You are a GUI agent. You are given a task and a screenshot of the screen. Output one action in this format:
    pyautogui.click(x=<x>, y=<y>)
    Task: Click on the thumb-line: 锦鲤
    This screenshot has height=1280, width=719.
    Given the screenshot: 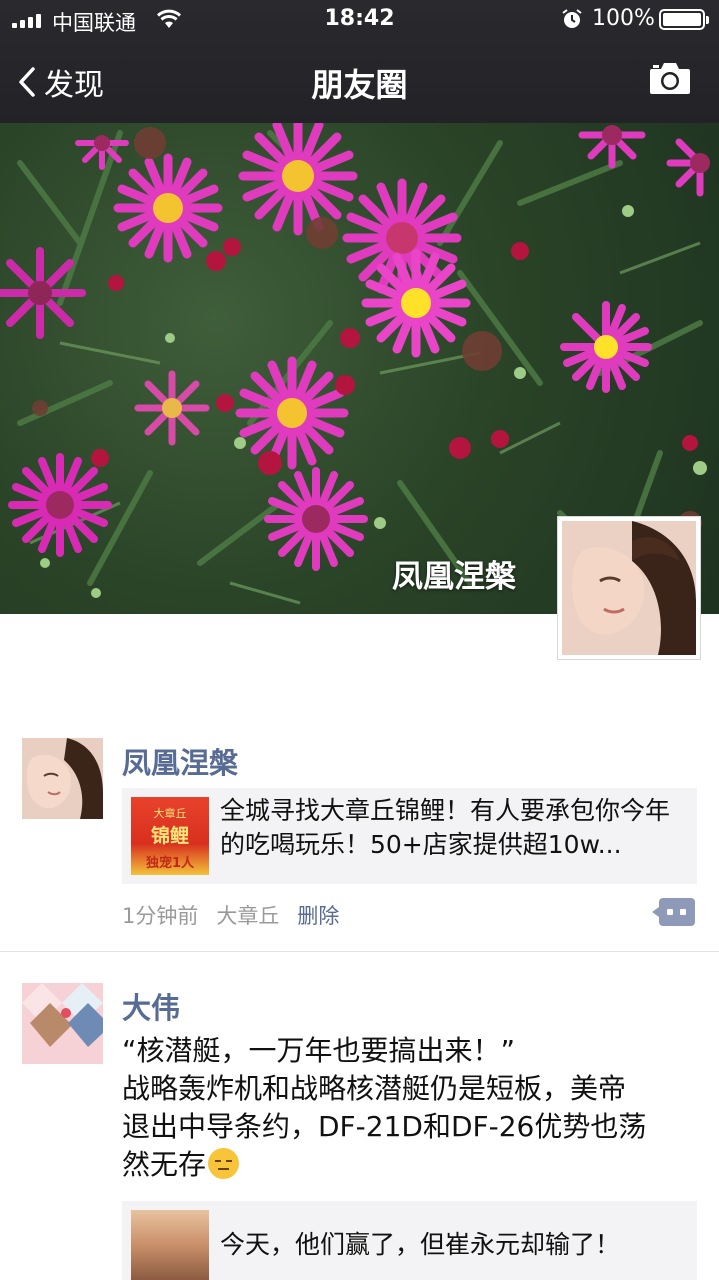 What is the action you would take?
    pyautogui.click(x=169, y=836)
    